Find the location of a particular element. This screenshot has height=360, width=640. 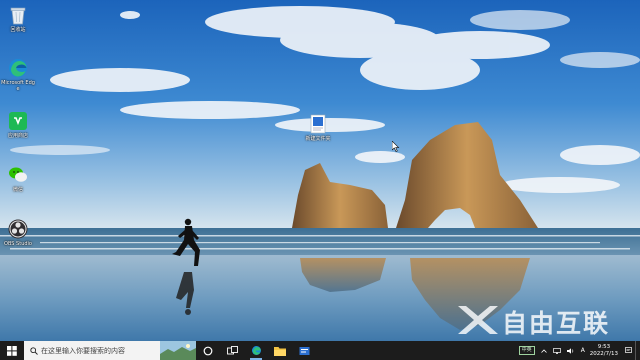

task-view-icon is located at coordinates (232, 349).